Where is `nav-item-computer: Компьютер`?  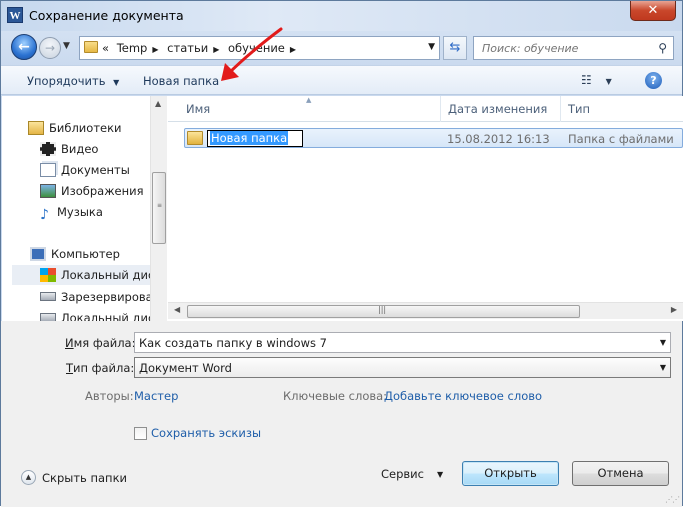 nav-item-computer: Компьютер is located at coordinates (75, 254).